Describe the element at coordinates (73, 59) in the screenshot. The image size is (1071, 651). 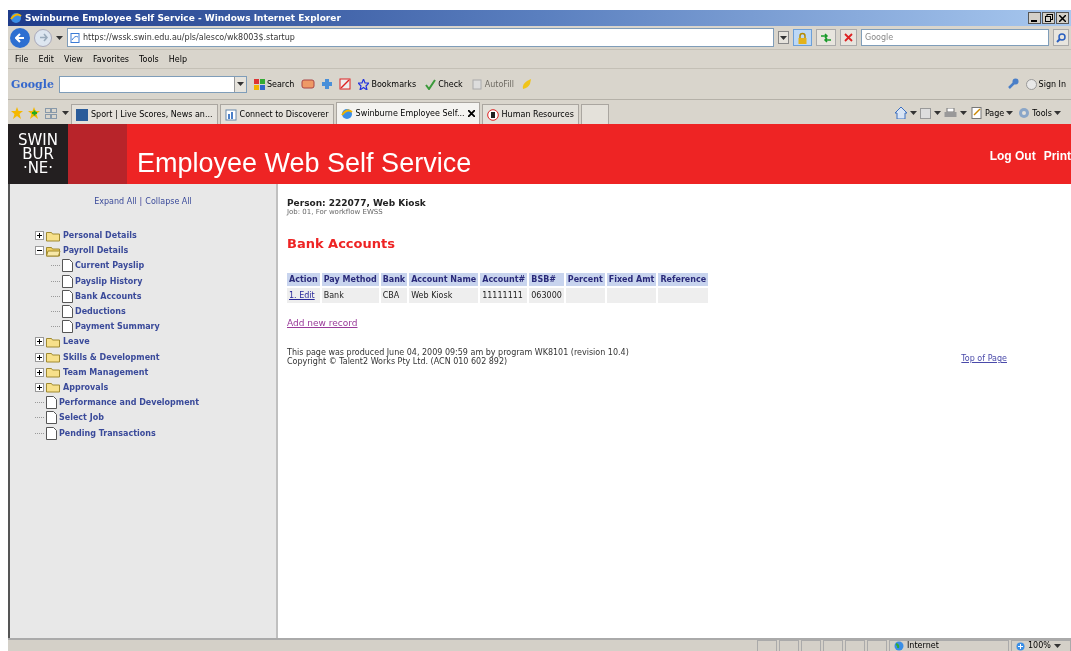
I see `menu-item: View` at that location.